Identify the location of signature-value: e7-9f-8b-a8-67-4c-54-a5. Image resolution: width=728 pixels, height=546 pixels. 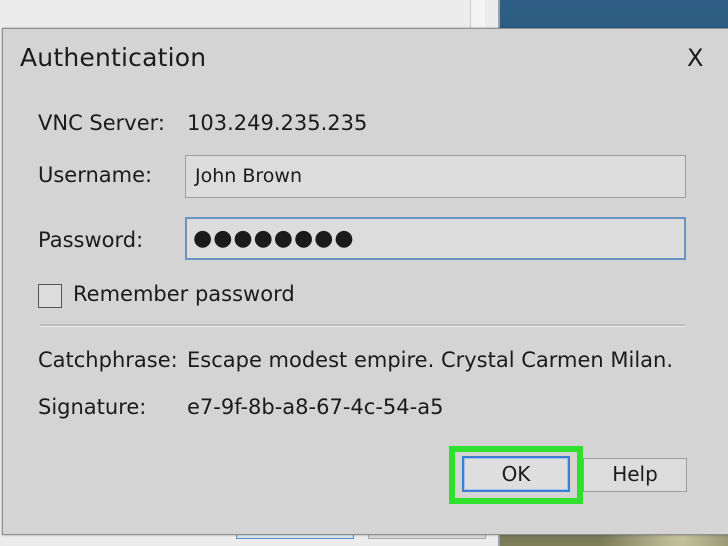
(315, 407).